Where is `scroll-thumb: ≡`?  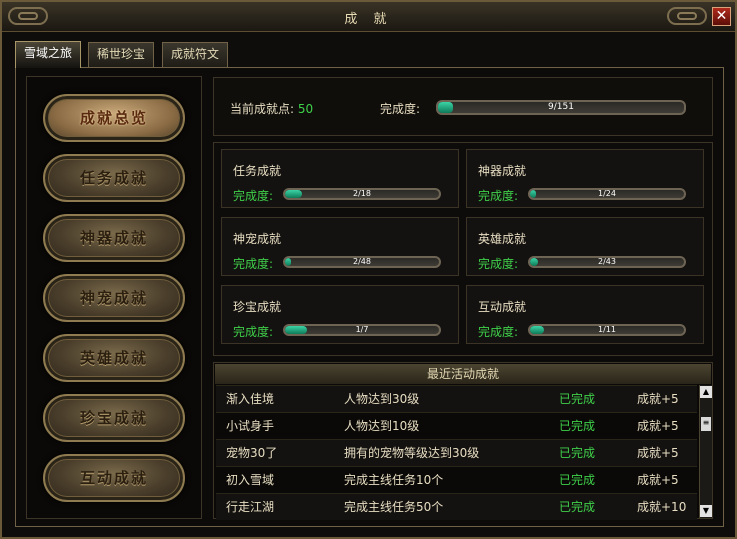
scroll-thumb: ≡ is located at coordinates (706, 424).